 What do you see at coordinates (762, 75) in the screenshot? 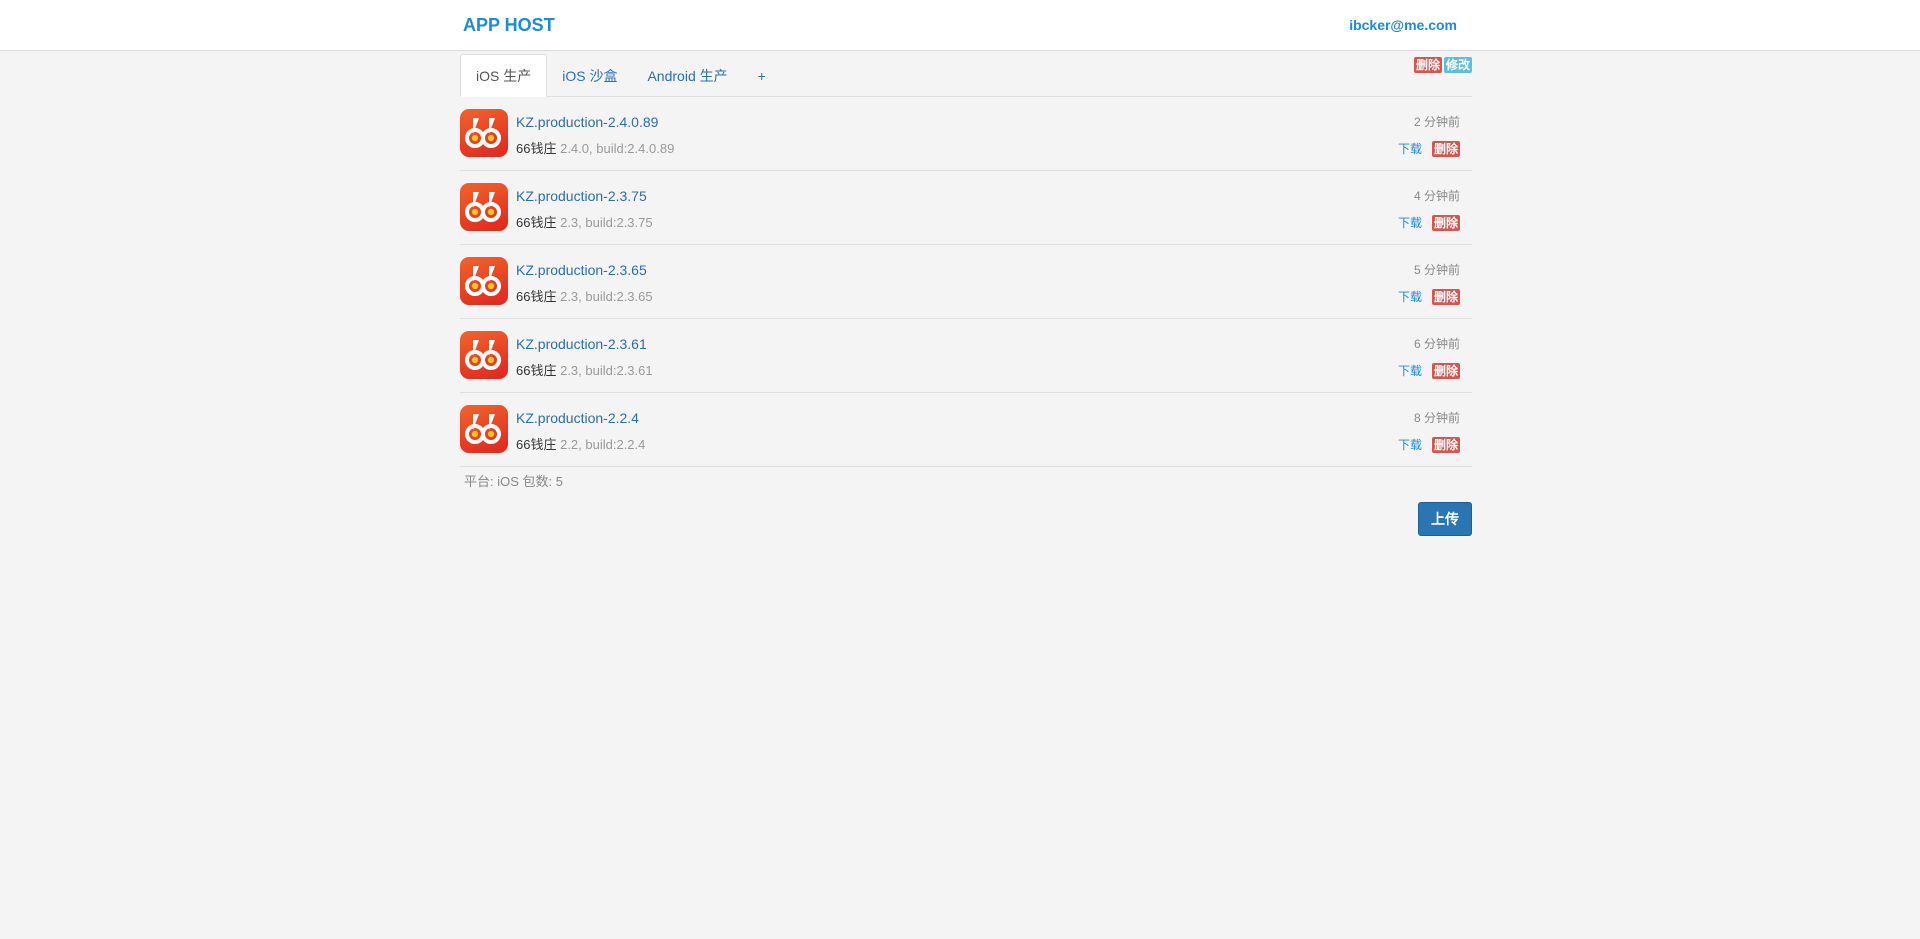
I see `tab-add-button: +` at bounding box center [762, 75].